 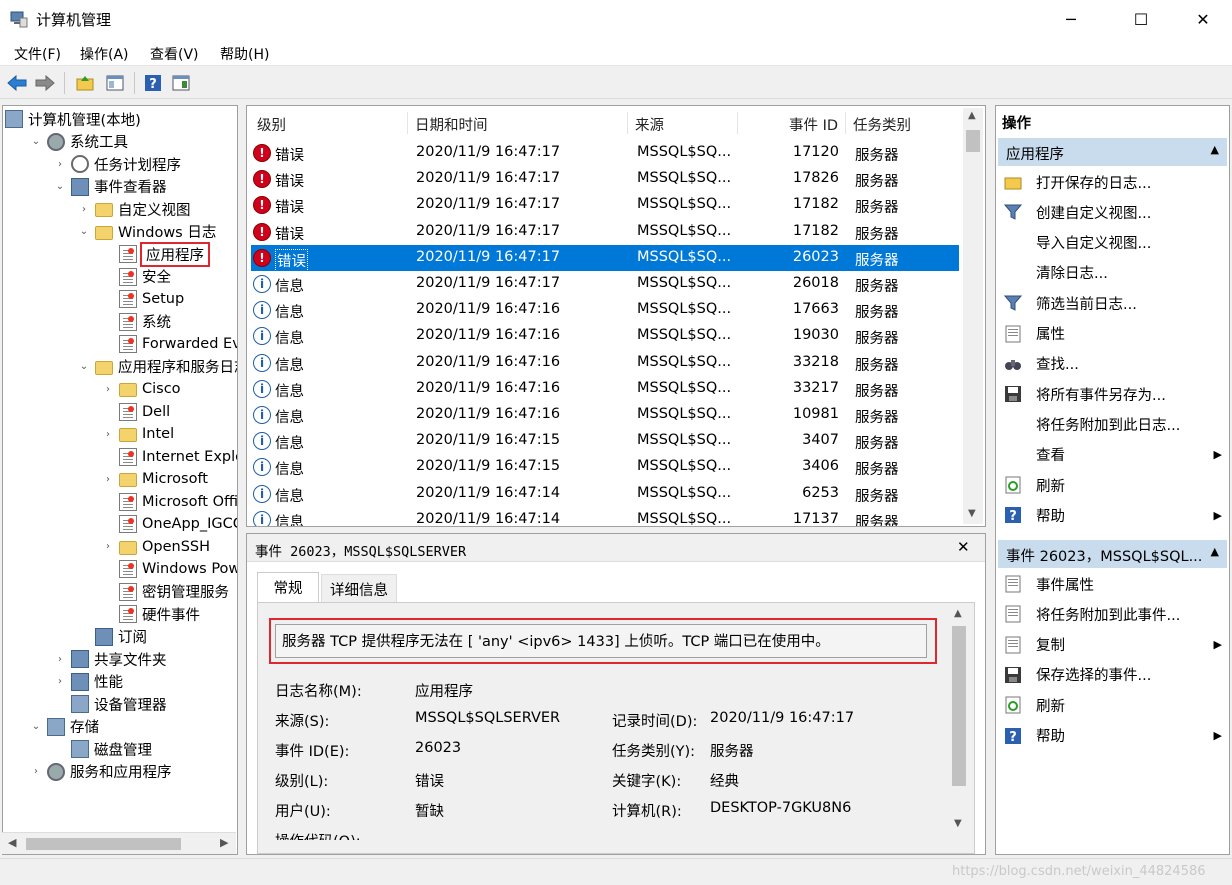 I want to click on tab-general: 常规, so click(x=288, y=587).